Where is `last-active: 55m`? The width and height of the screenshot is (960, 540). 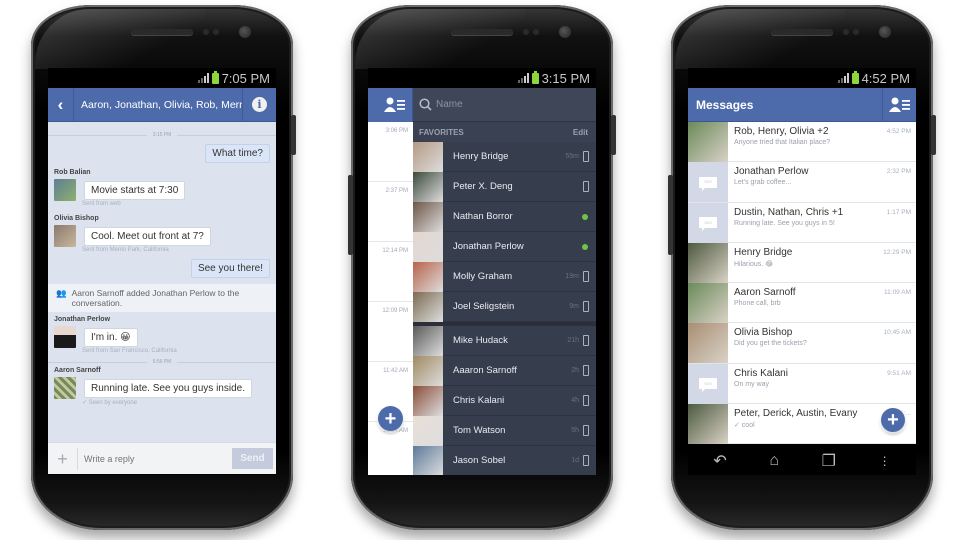
last-active: 55m is located at coordinates (572, 156).